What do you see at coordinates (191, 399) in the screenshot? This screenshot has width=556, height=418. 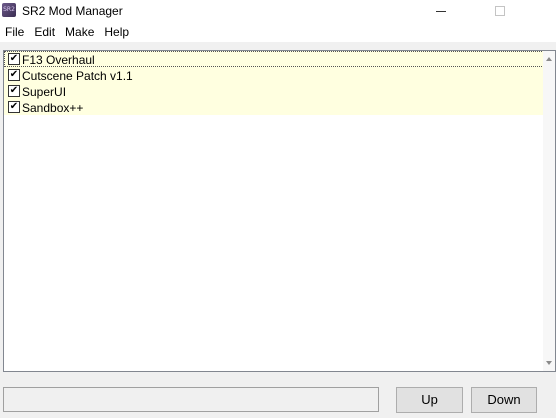 I see `status-field` at bounding box center [191, 399].